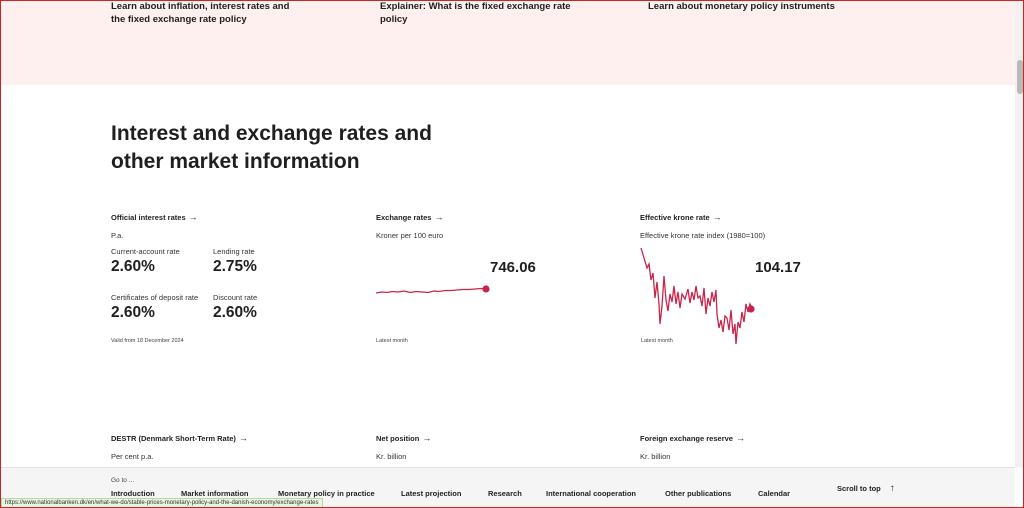 Image resolution: width=1024 pixels, height=508 pixels. Describe the element at coordinates (173, 438) in the screenshot. I see `destr-heading: DESTR (Denmark Short-Term Rate)` at that location.